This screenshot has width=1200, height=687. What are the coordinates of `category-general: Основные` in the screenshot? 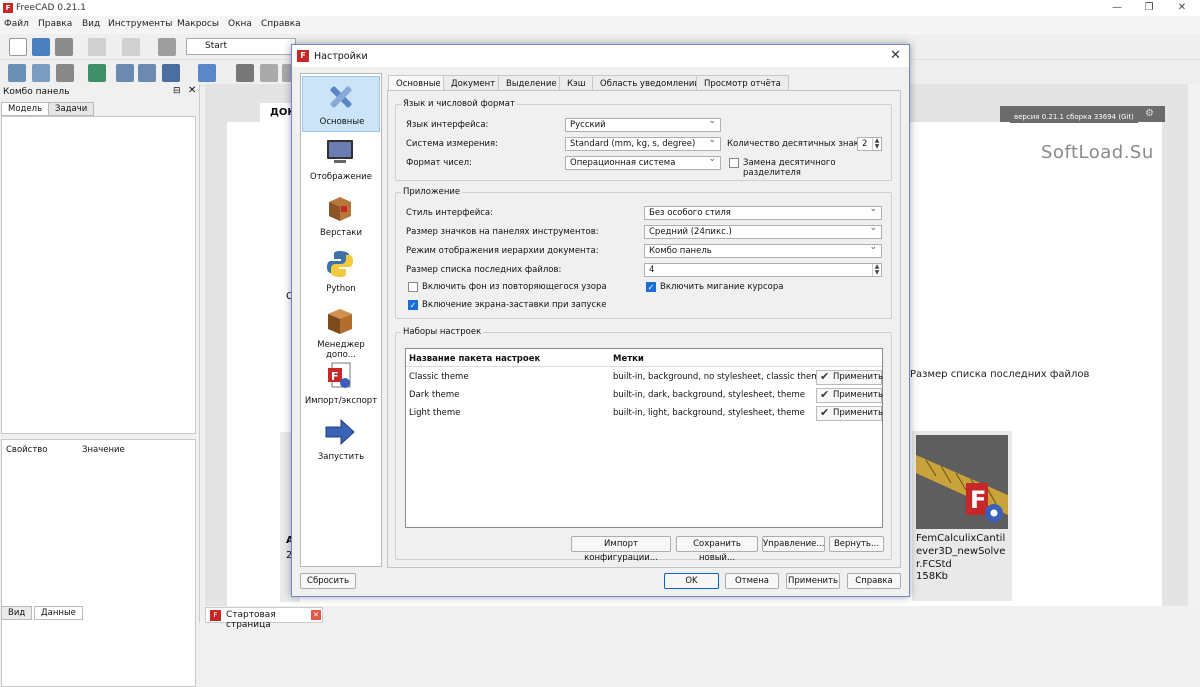 It's located at (341, 104).